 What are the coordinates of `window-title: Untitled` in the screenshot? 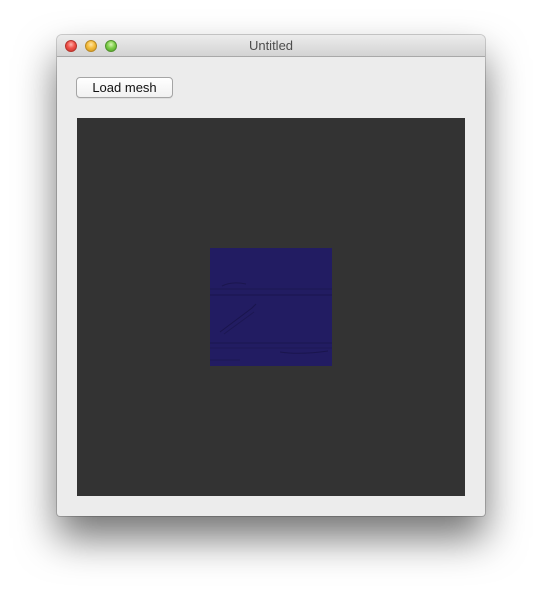 It's located at (271, 45).